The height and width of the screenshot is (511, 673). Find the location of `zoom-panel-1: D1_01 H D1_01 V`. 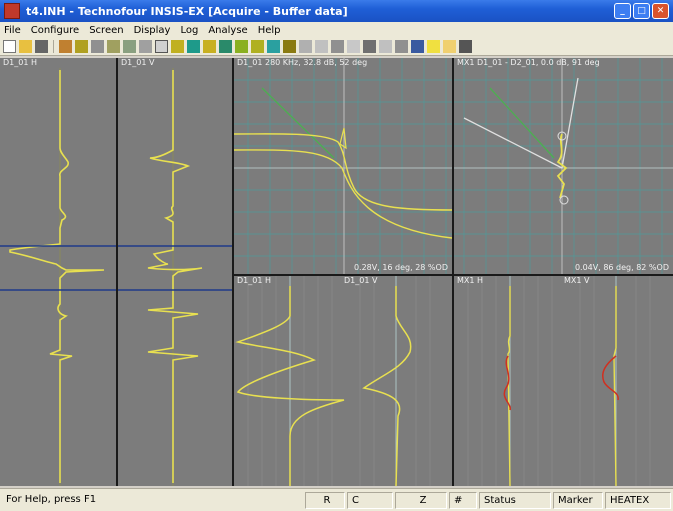

zoom-panel-1: D1_01 H D1_01 V is located at coordinates (343, 381).